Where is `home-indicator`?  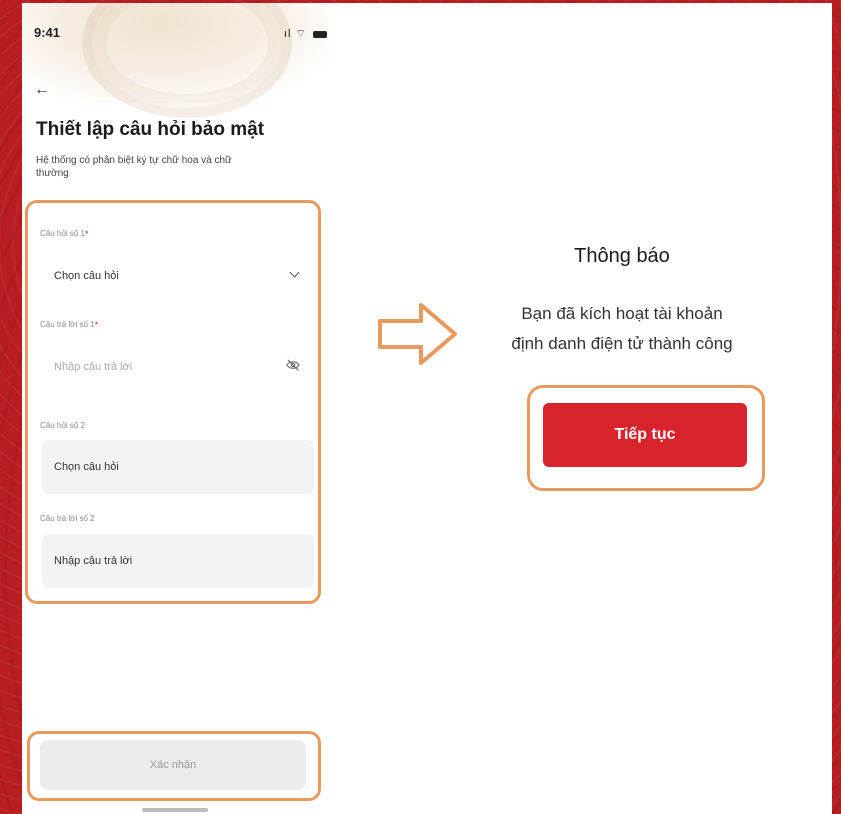
home-indicator is located at coordinates (175, 810).